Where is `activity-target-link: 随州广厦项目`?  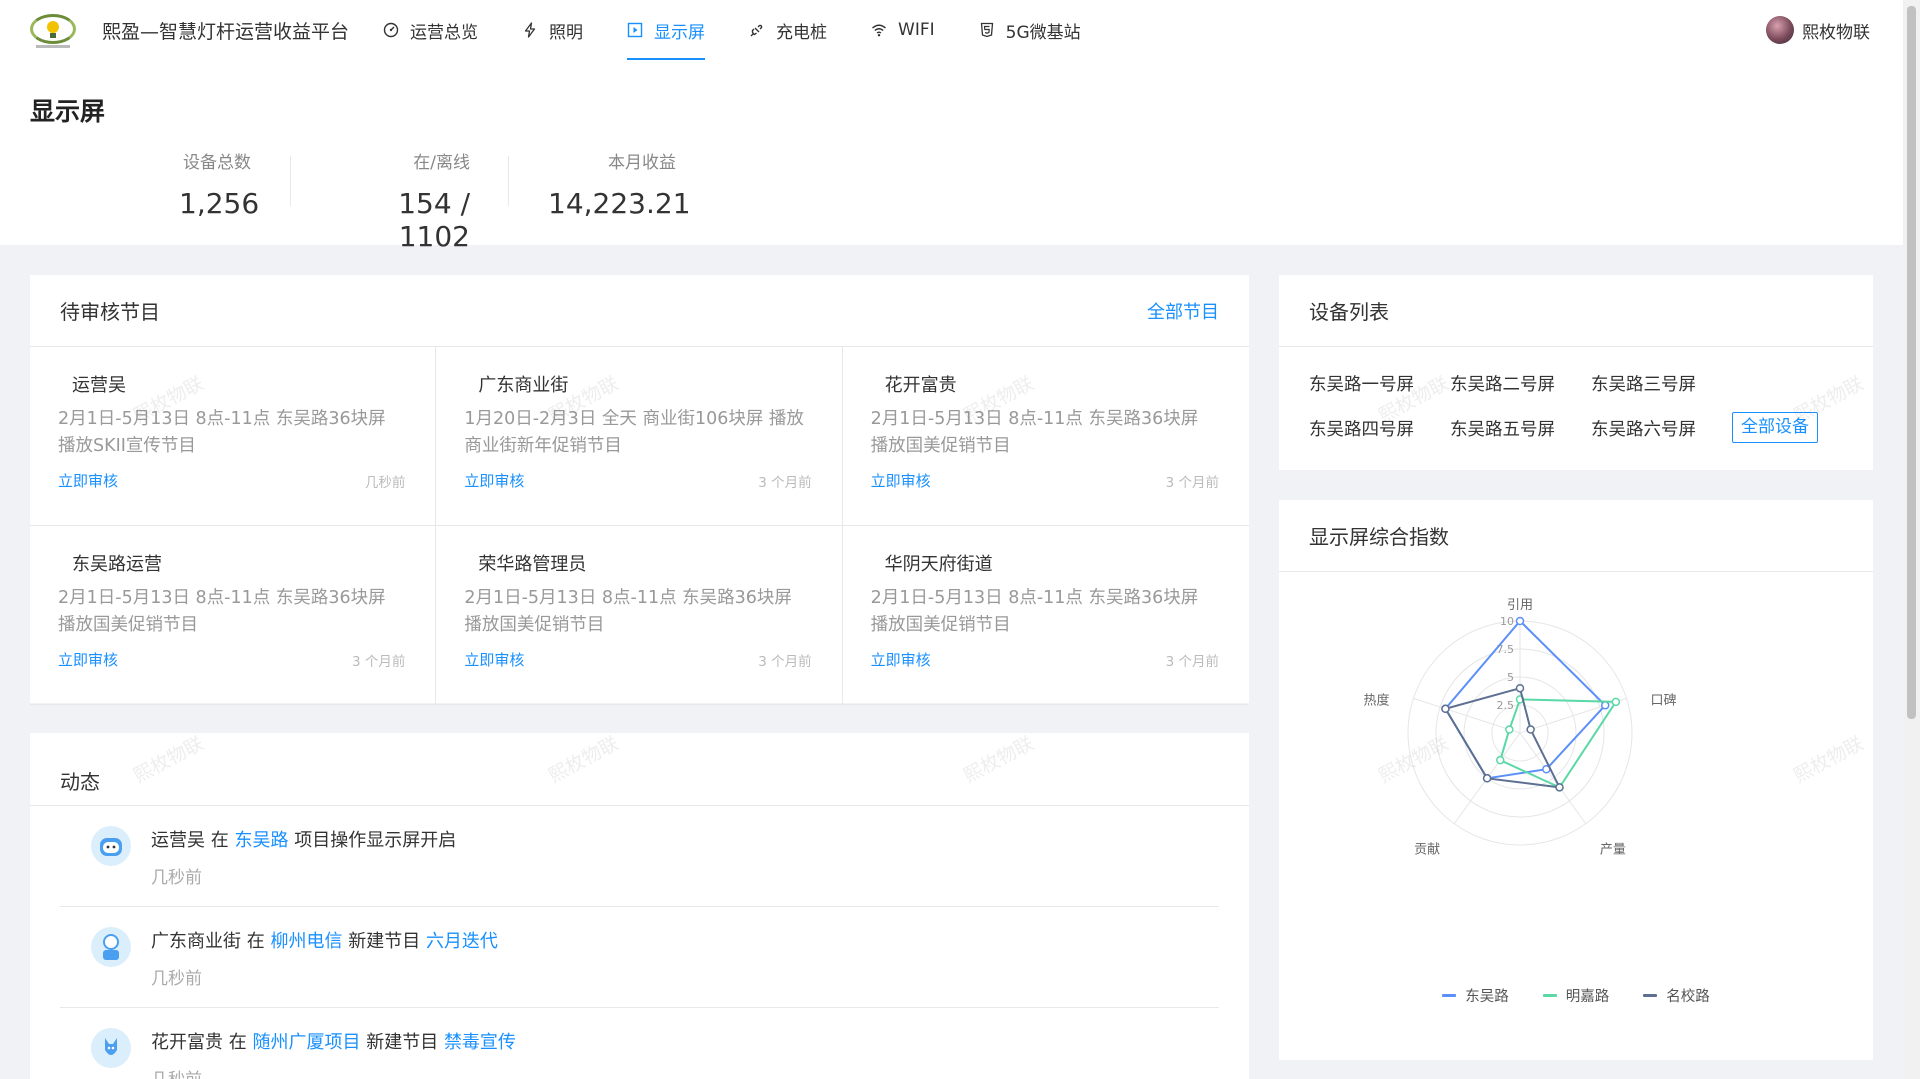 activity-target-link: 随州广厦项目 is located at coordinates (306, 1042).